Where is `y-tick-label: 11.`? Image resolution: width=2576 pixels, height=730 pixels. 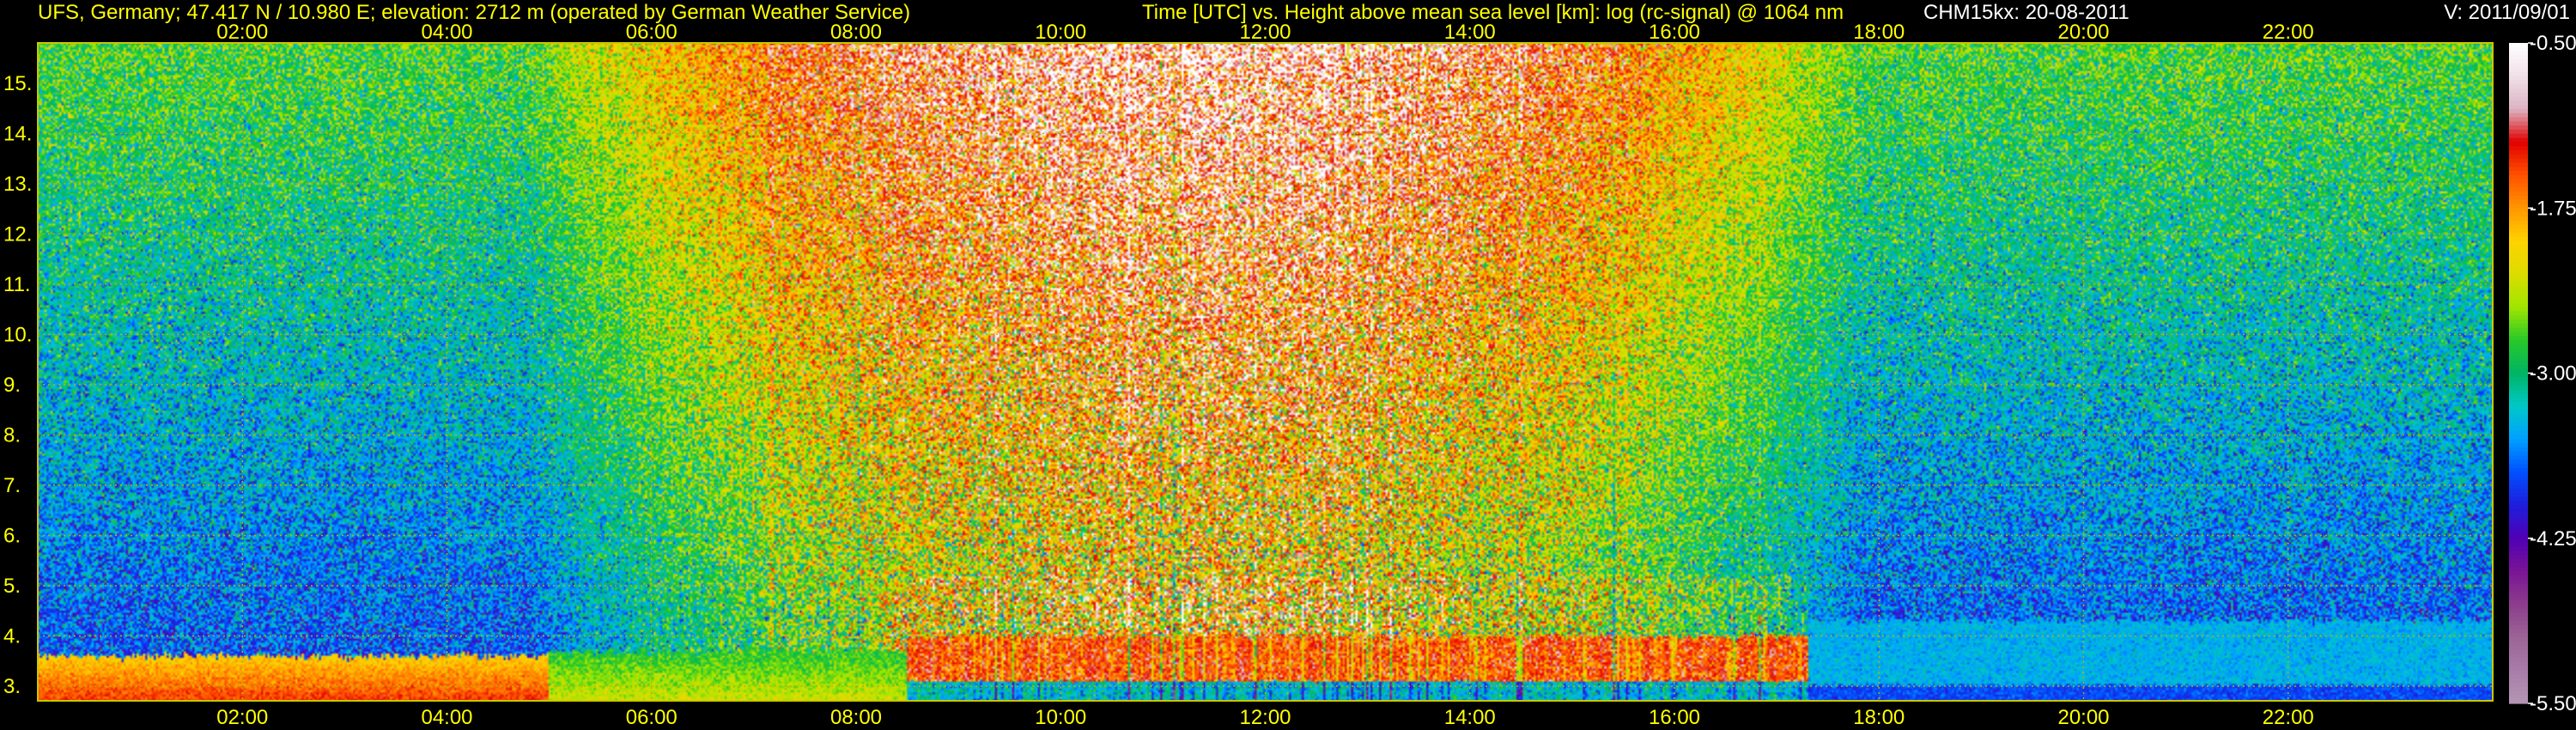 y-tick-label: 11. is located at coordinates (17, 284).